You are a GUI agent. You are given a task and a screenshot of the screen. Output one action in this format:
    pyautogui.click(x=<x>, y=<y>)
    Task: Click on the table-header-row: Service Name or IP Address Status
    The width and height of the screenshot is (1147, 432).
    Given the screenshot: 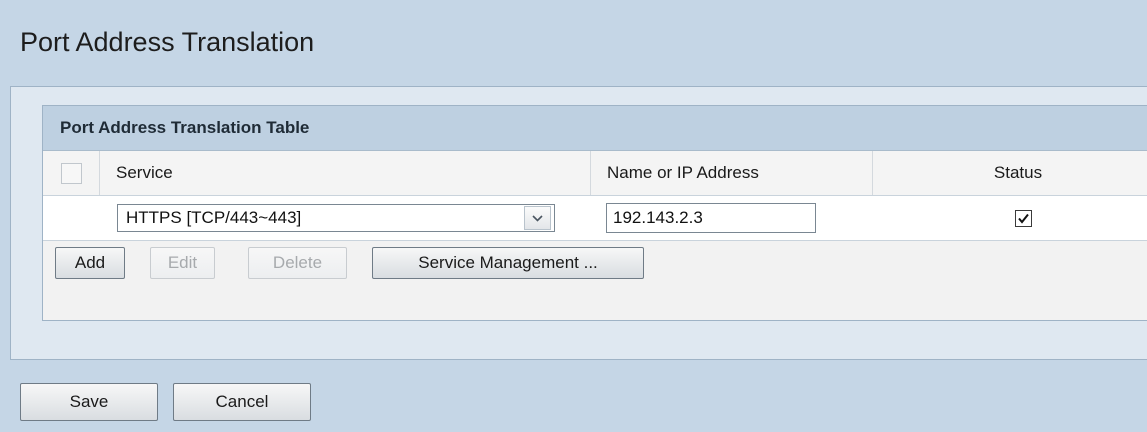 What is the action you would take?
    pyautogui.click(x=595, y=173)
    